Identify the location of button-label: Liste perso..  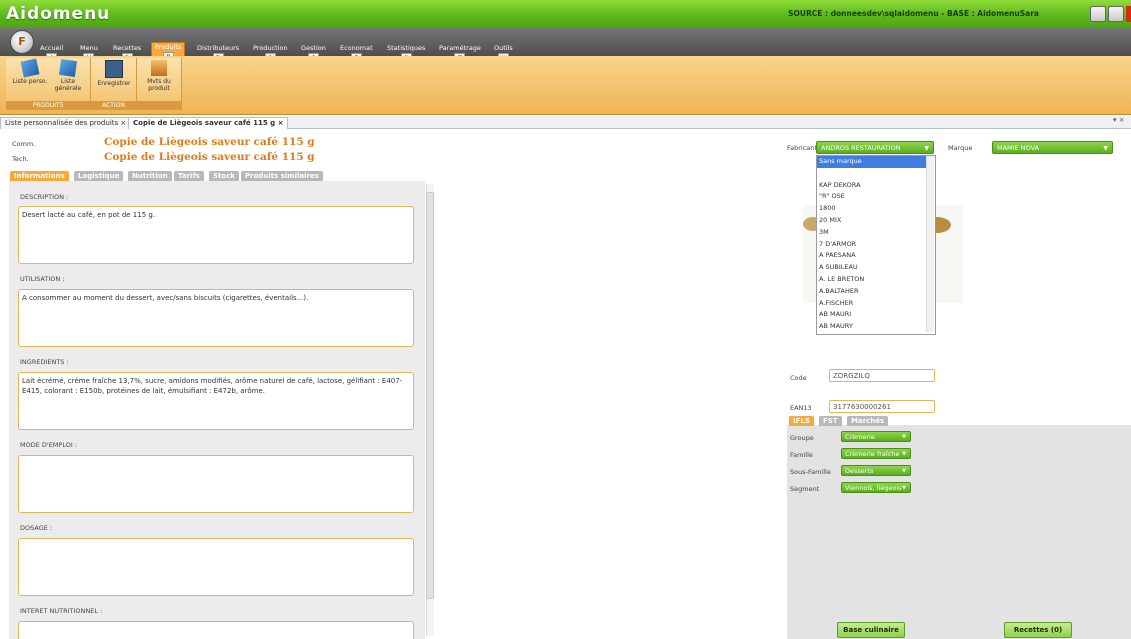
(30, 81).